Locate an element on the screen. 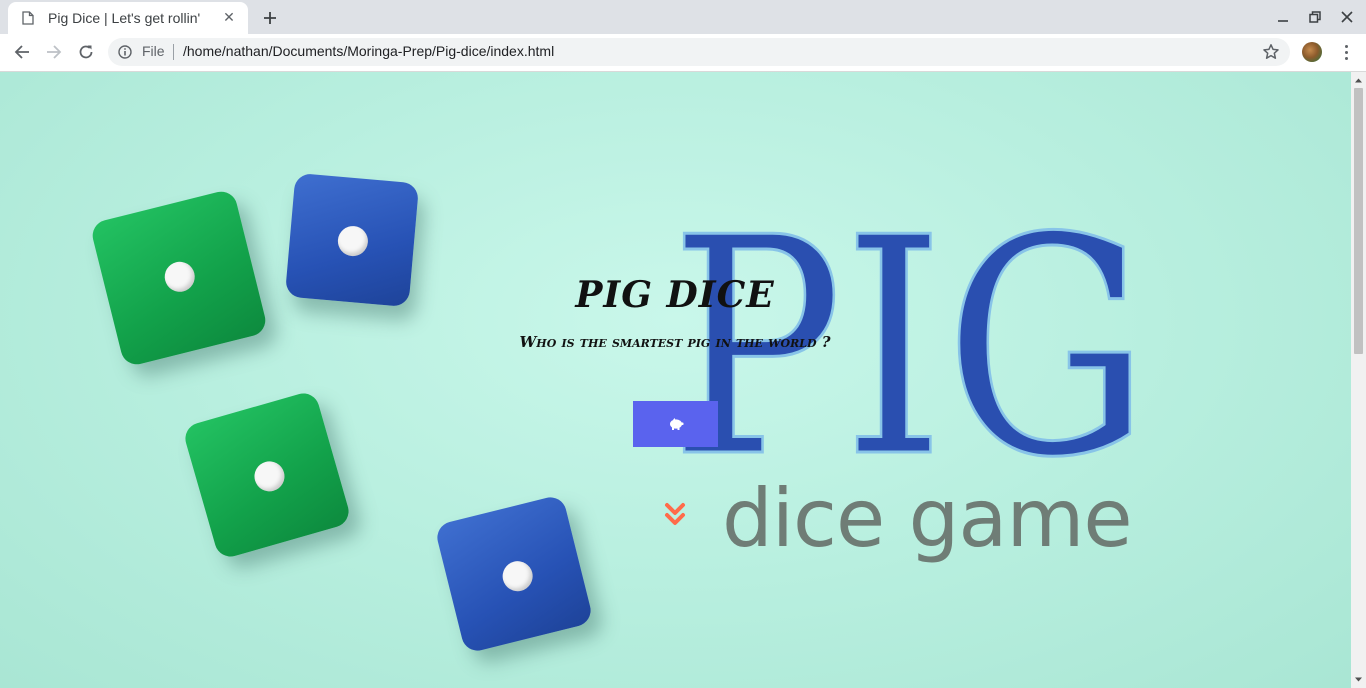  tab-strip: Pig Dice | Let's get rollin' ✕ is located at coordinates (683, 17).